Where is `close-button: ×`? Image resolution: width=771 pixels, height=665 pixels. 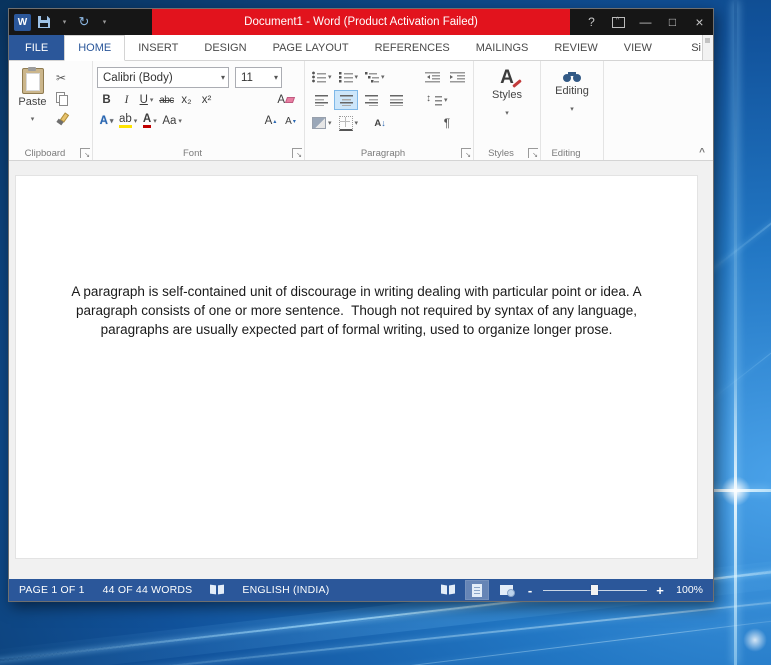
close-button: × is located at coordinates (699, 22).